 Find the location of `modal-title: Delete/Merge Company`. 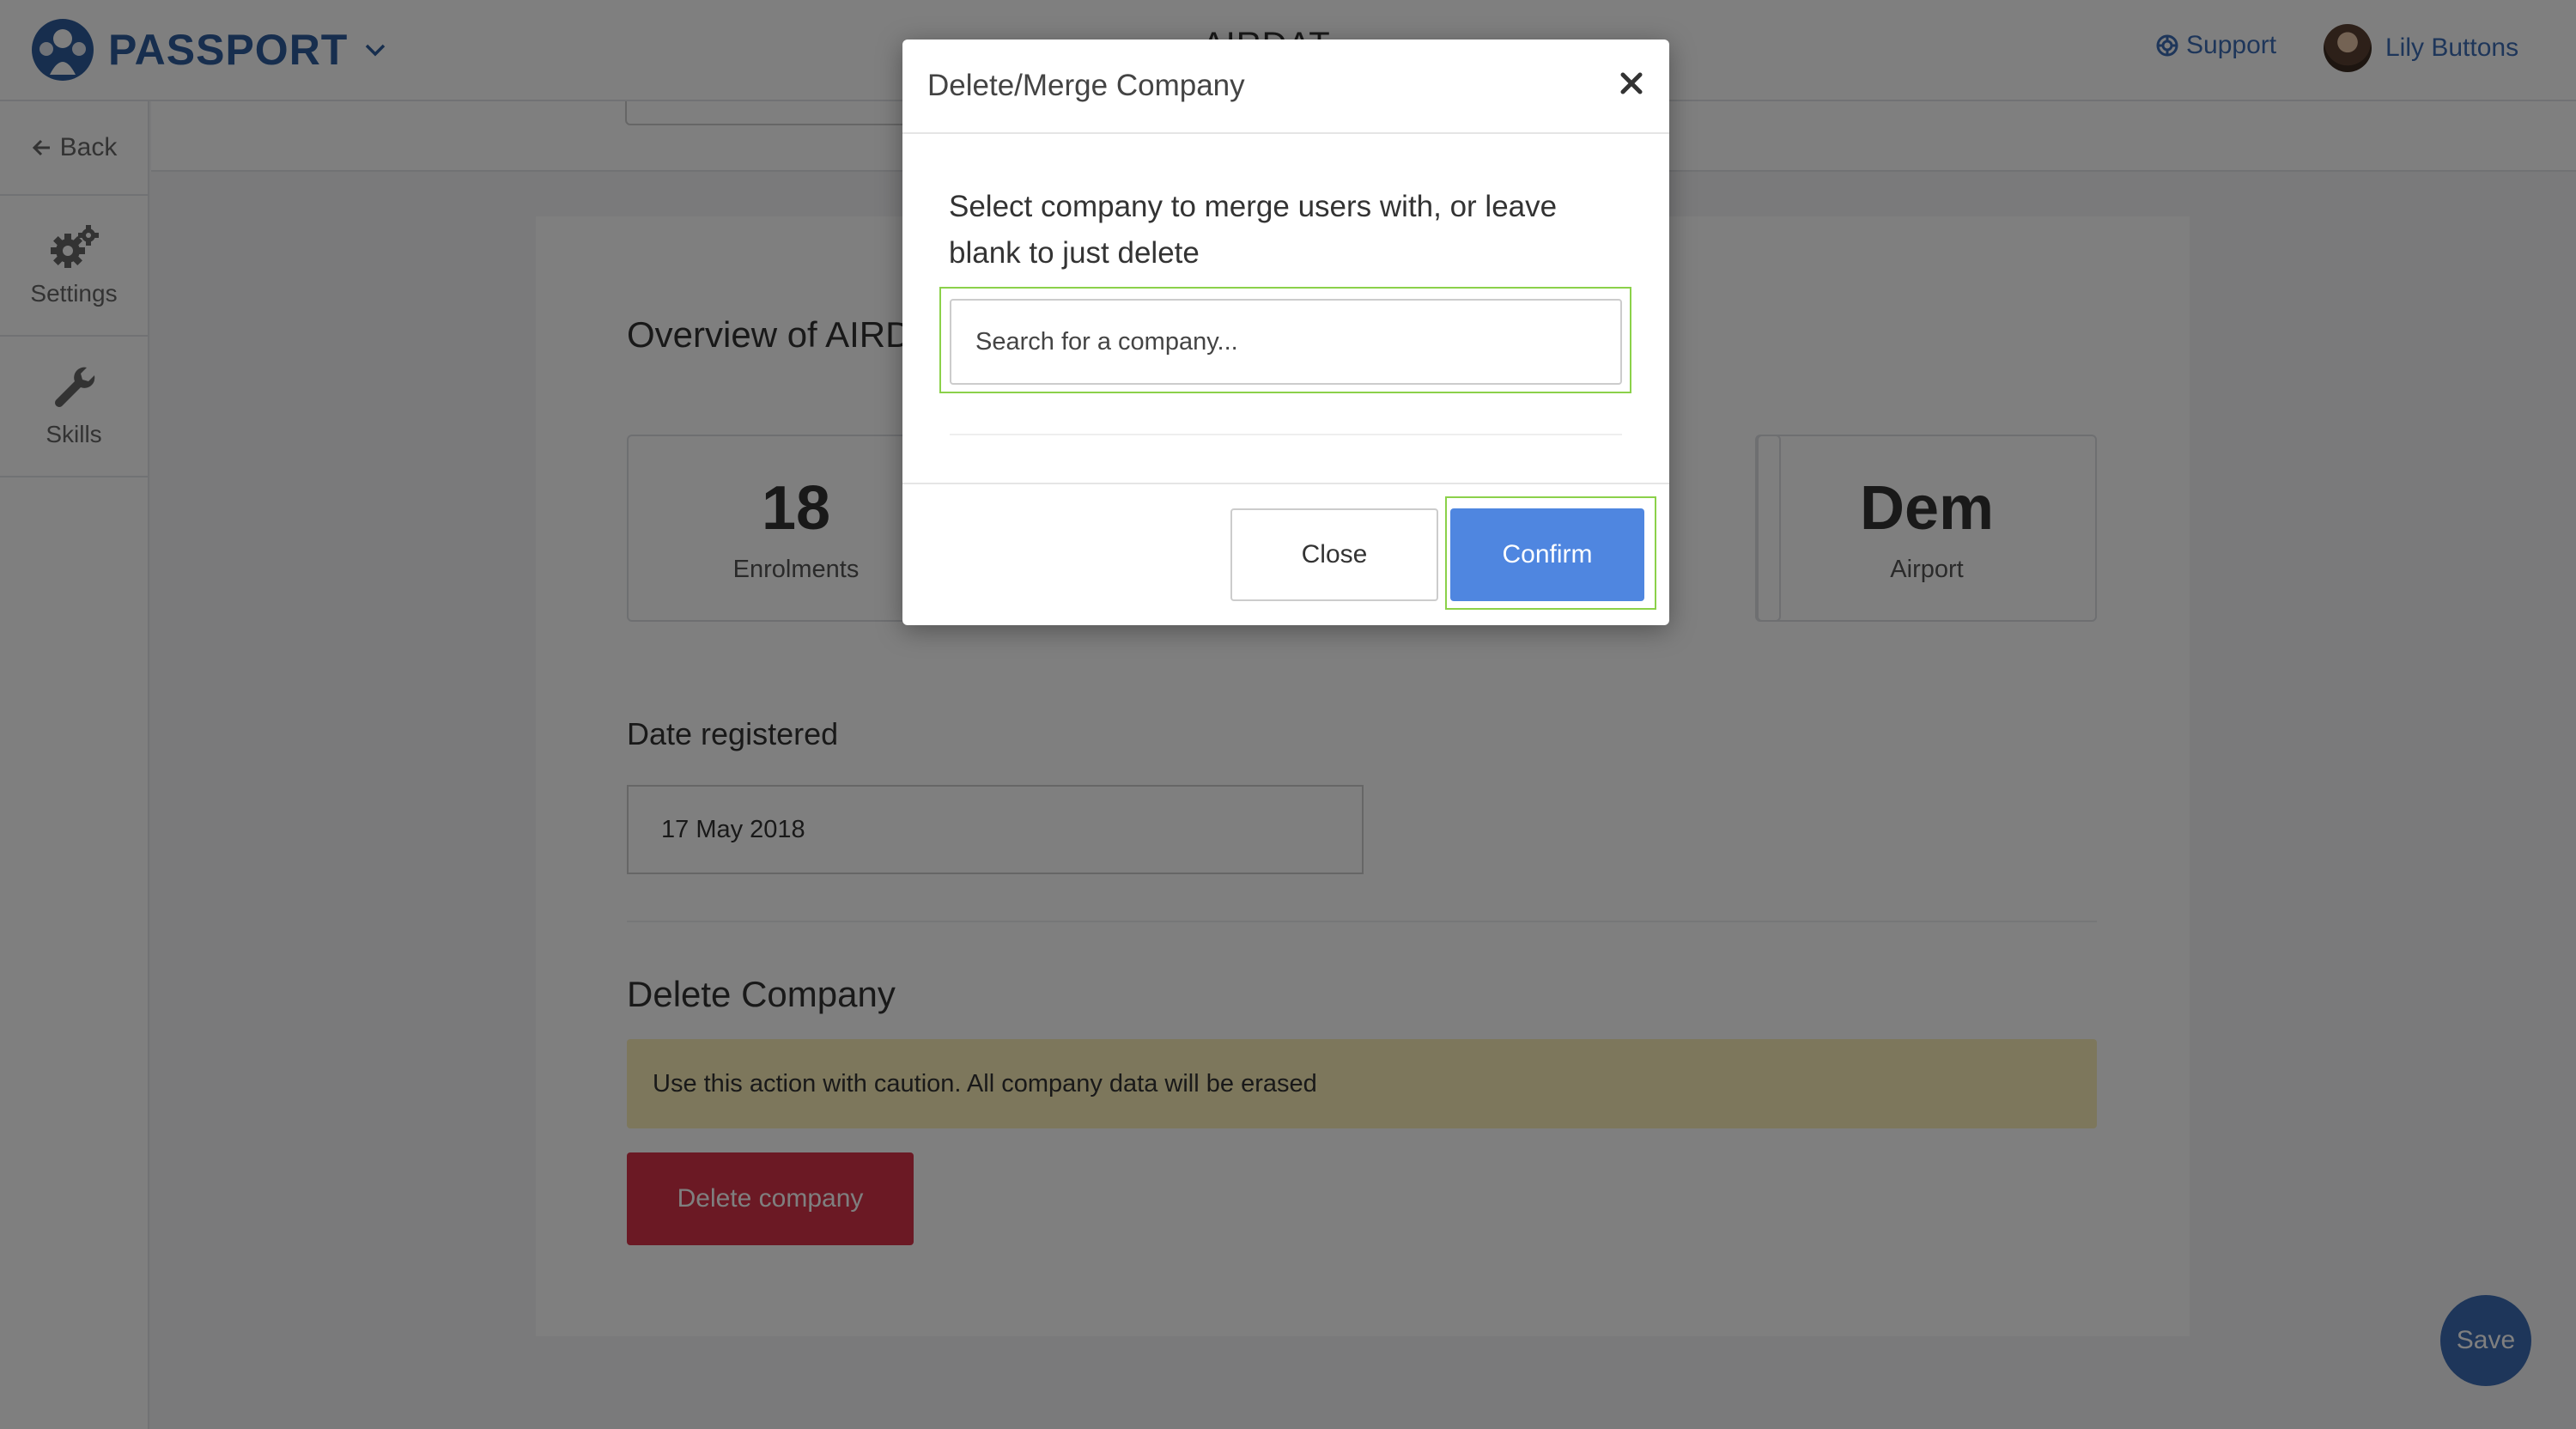

modal-title: Delete/Merge Company is located at coordinates (1086, 86).